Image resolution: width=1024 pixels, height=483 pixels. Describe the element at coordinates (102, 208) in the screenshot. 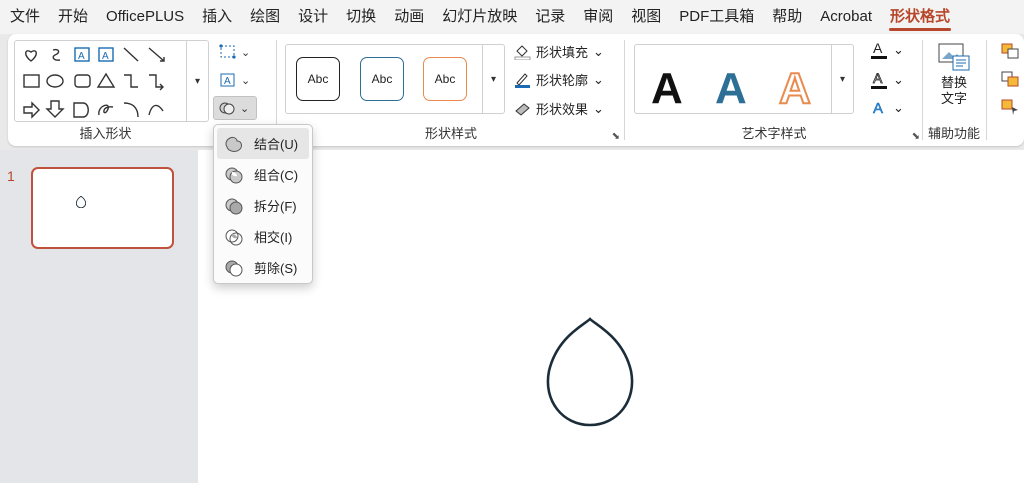

I see `slide-thumbnail` at that location.